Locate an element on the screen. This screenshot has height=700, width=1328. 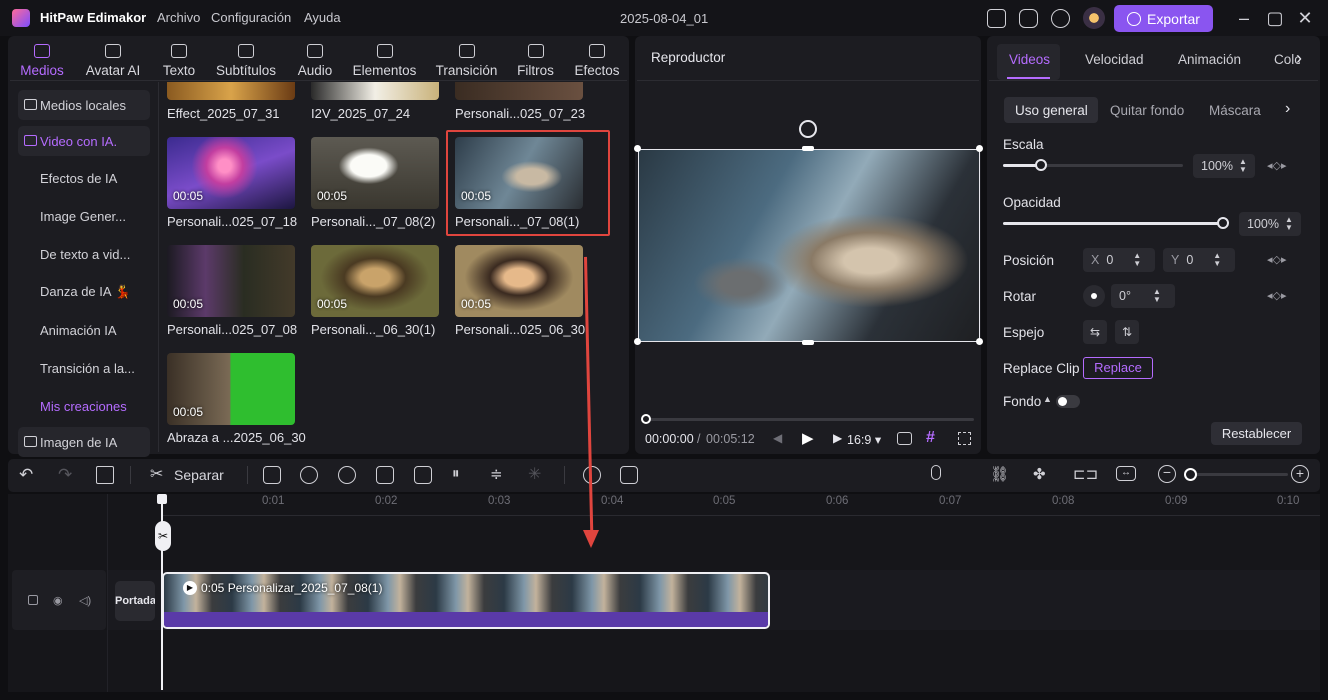
time-ruler is located at coordinates (741, 505).